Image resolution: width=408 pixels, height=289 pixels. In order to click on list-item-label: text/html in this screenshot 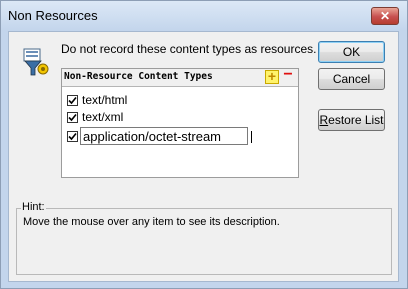, I will do `click(105, 100)`.